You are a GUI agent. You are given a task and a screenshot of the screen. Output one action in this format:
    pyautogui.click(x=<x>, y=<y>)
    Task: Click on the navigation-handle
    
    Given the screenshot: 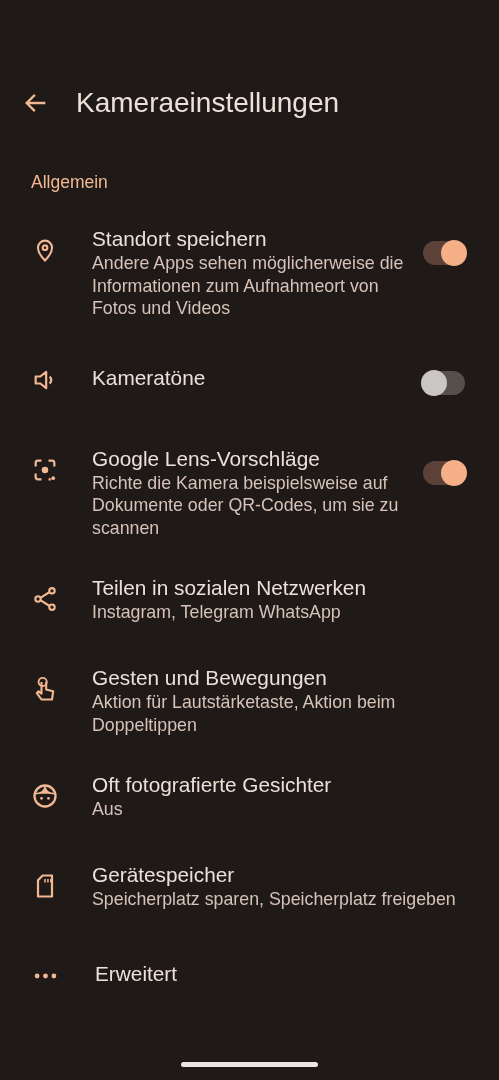 What is the action you would take?
    pyautogui.click(x=249, y=1064)
    